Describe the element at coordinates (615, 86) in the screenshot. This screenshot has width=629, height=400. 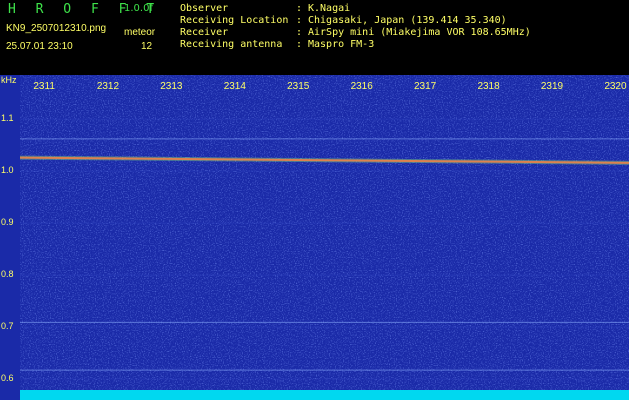
I see `x-tick-label: 2320` at that location.